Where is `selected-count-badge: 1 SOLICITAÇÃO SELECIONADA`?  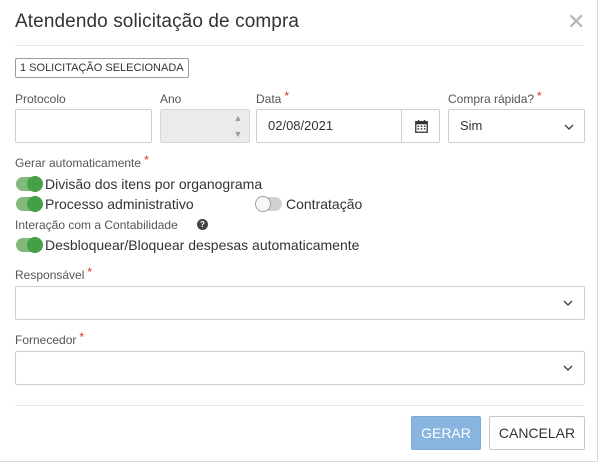
selected-count-badge: 1 SOLICITAÇÃO SELECIONADA is located at coordinates (102, 68).